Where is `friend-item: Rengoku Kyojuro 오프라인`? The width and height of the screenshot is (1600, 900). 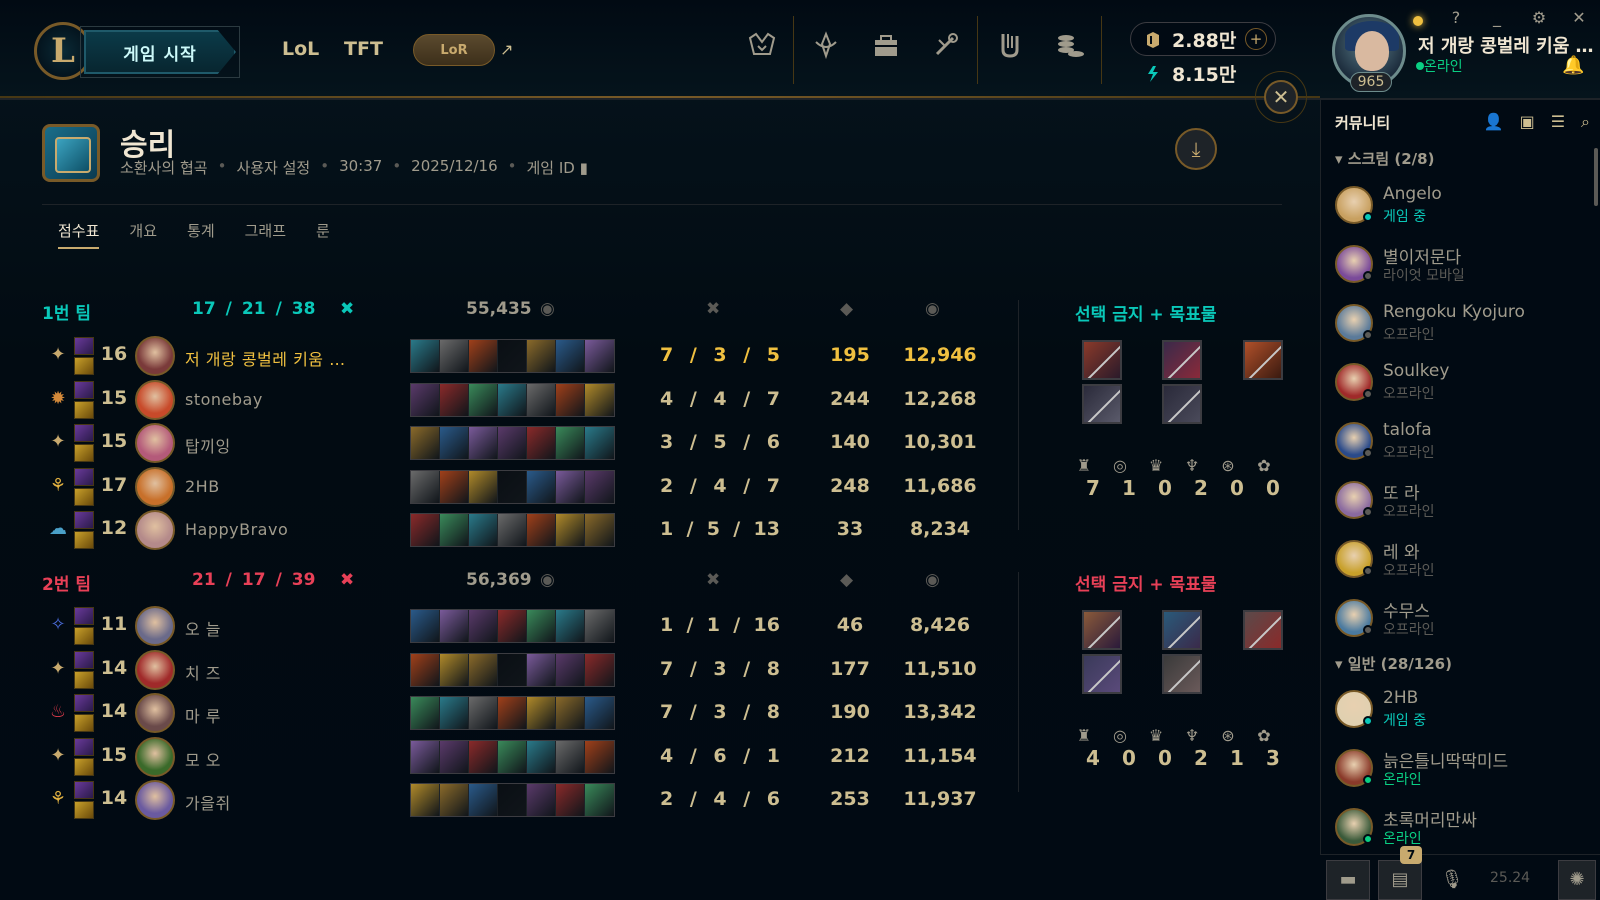 friend-item: Rengoku Kyojuro 오프라인 is located at coordinates (1460, 323).